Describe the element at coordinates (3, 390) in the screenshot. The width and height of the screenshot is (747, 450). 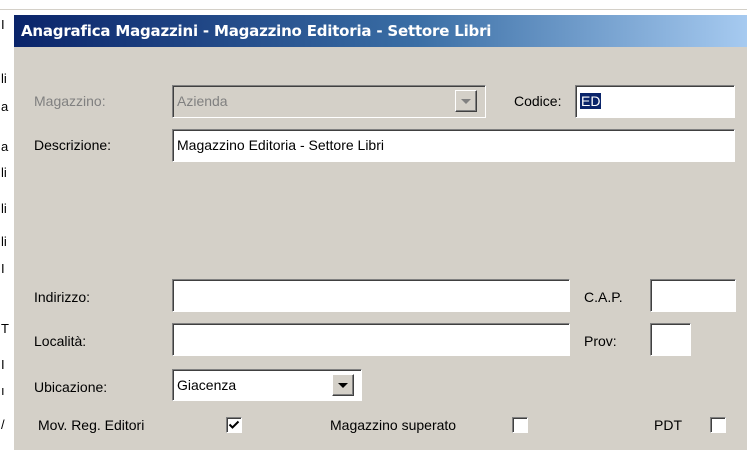
I see `background-text: ı` at that location.